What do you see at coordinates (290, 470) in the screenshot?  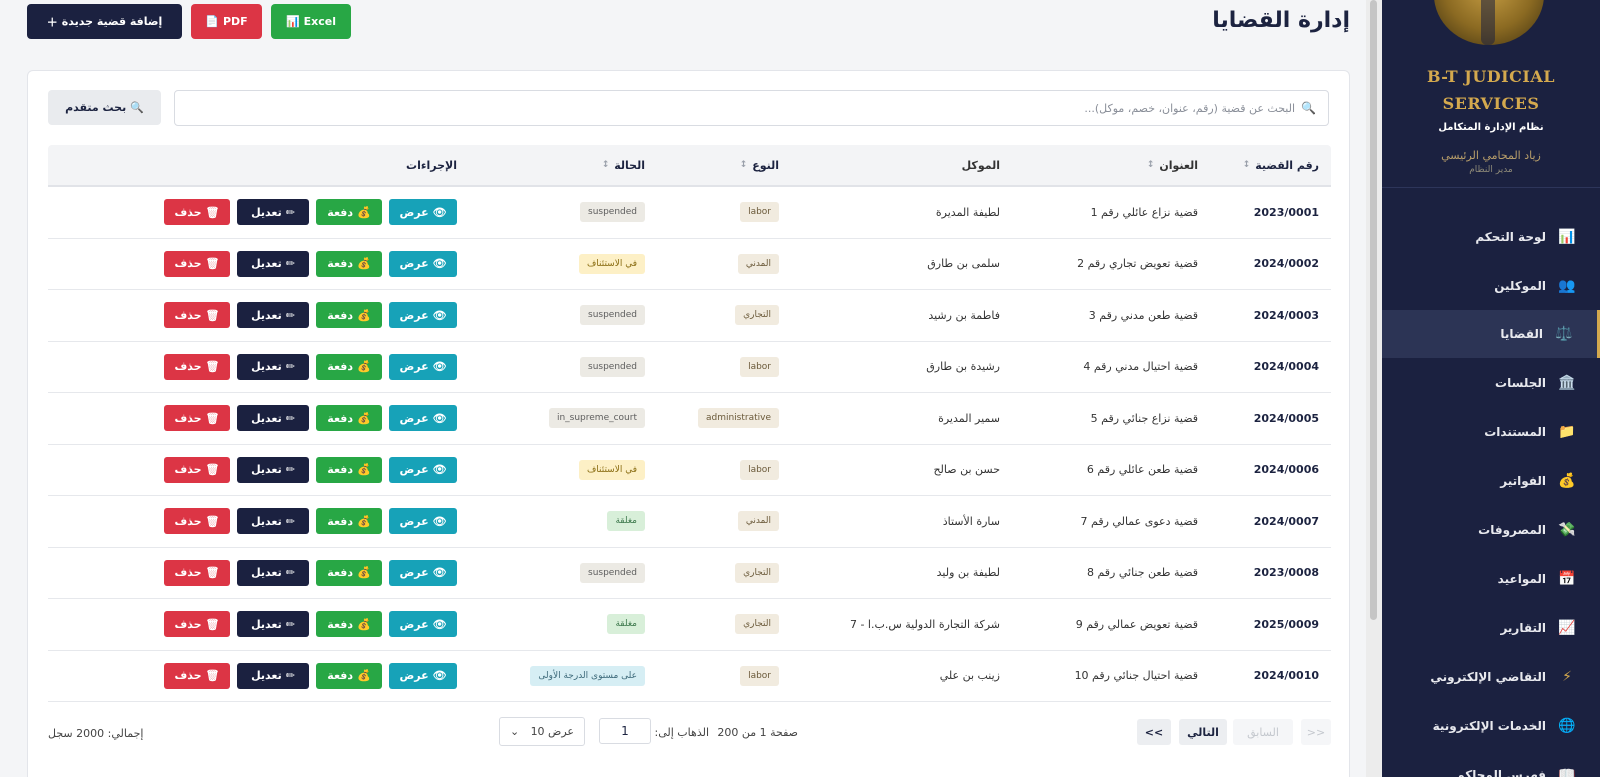 I see `pencil-icon: ✏` at bounding box center [290, 470].